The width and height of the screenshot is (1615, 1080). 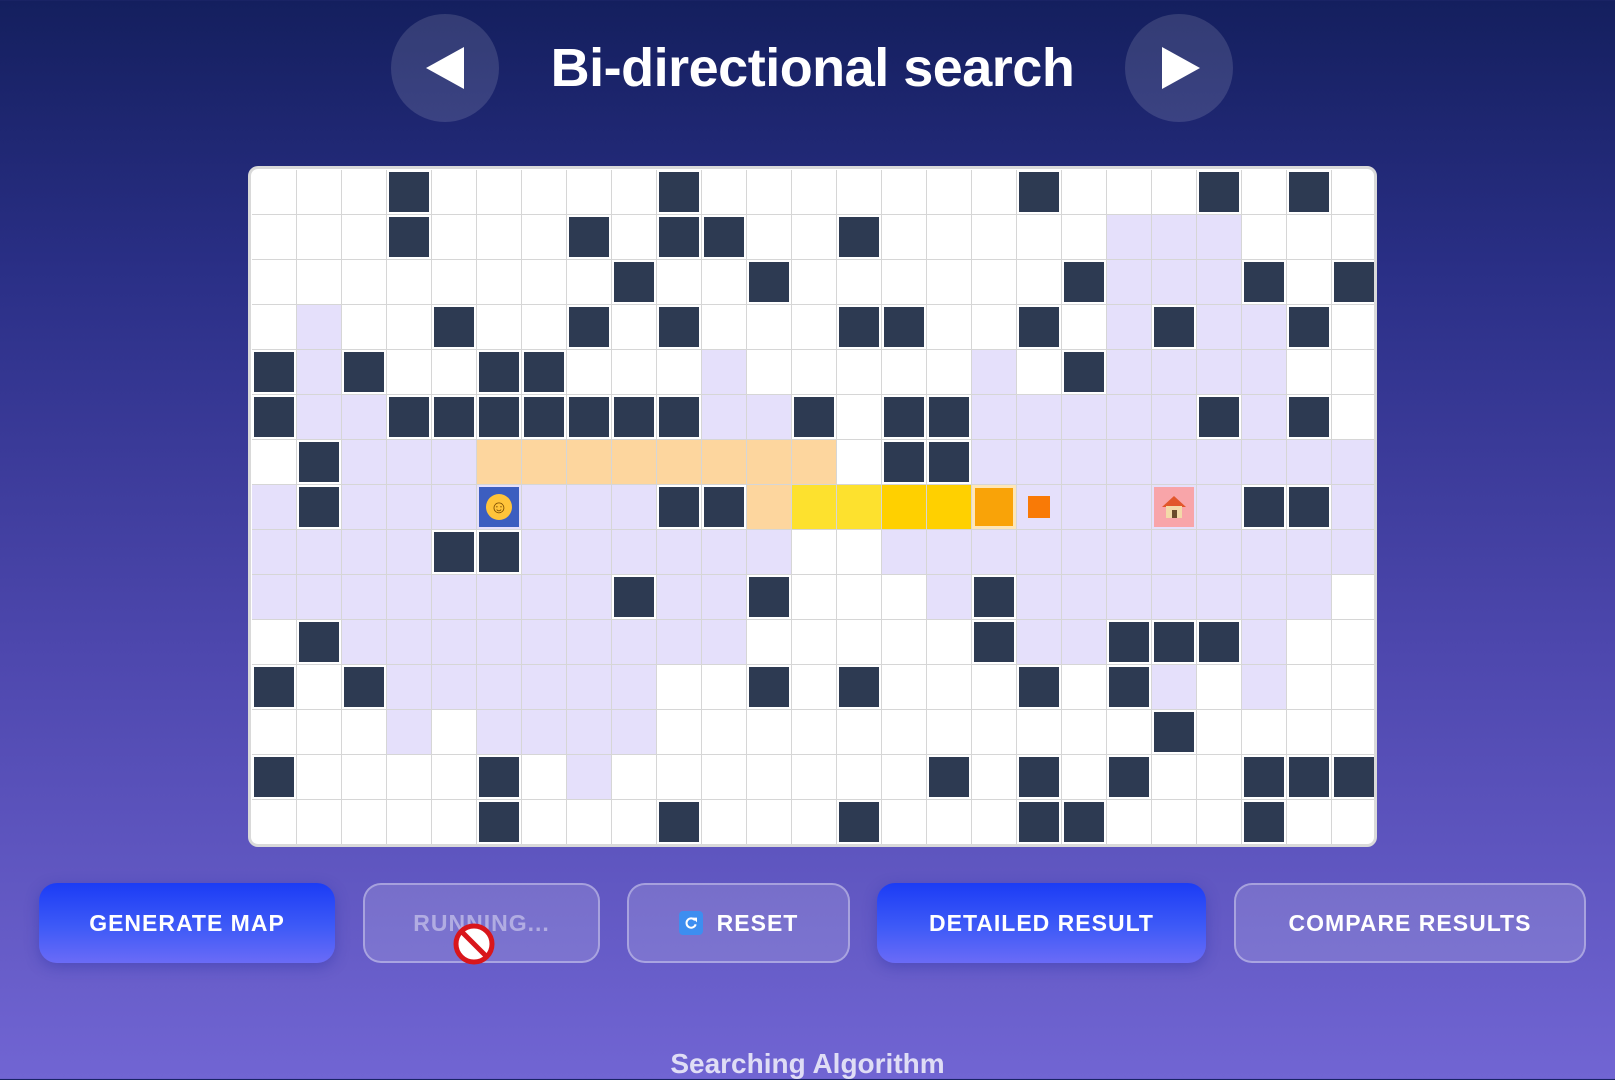 I want to click on goal-node, so click(x=1174, y=507).